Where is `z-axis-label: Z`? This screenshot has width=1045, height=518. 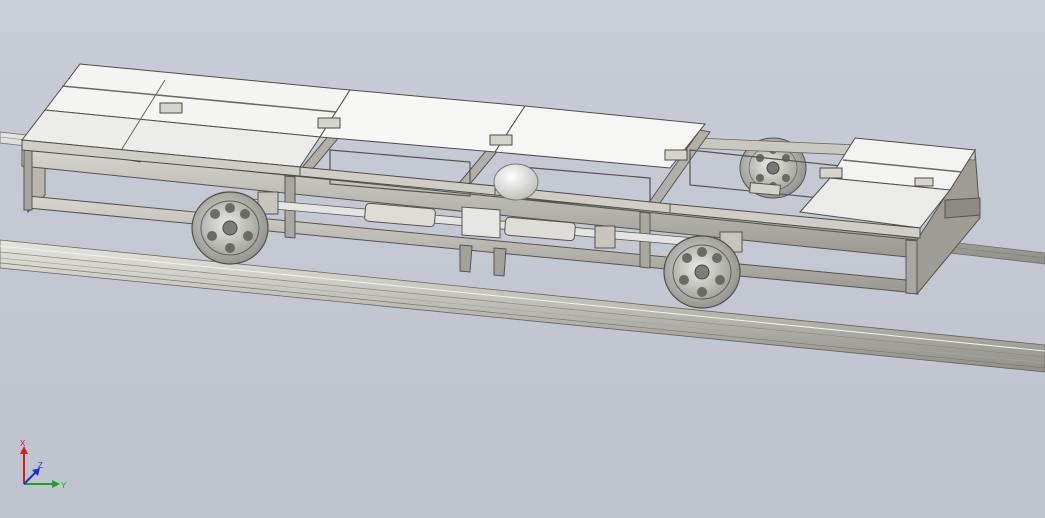 z-axis-label: Z is located at coordinates (40, 465).